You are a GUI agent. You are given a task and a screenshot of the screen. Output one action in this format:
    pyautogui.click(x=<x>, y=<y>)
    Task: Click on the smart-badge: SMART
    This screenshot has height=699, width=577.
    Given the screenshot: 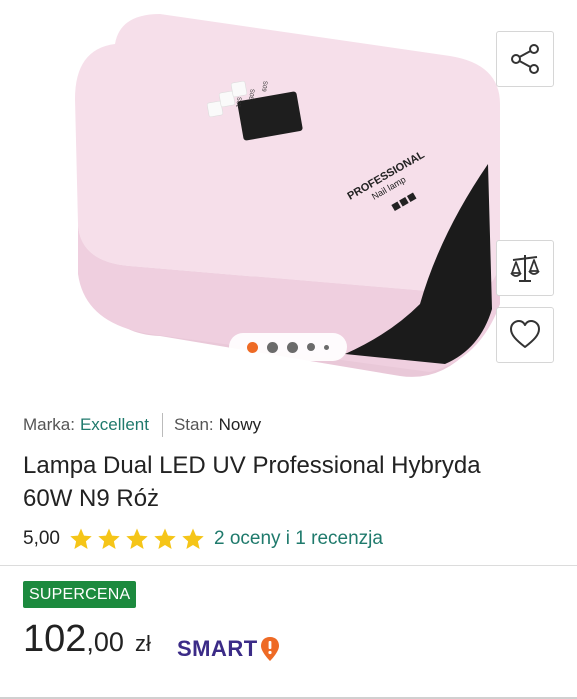 What is the action you would take?
    pyautogui.click(x=229, y=649)
    